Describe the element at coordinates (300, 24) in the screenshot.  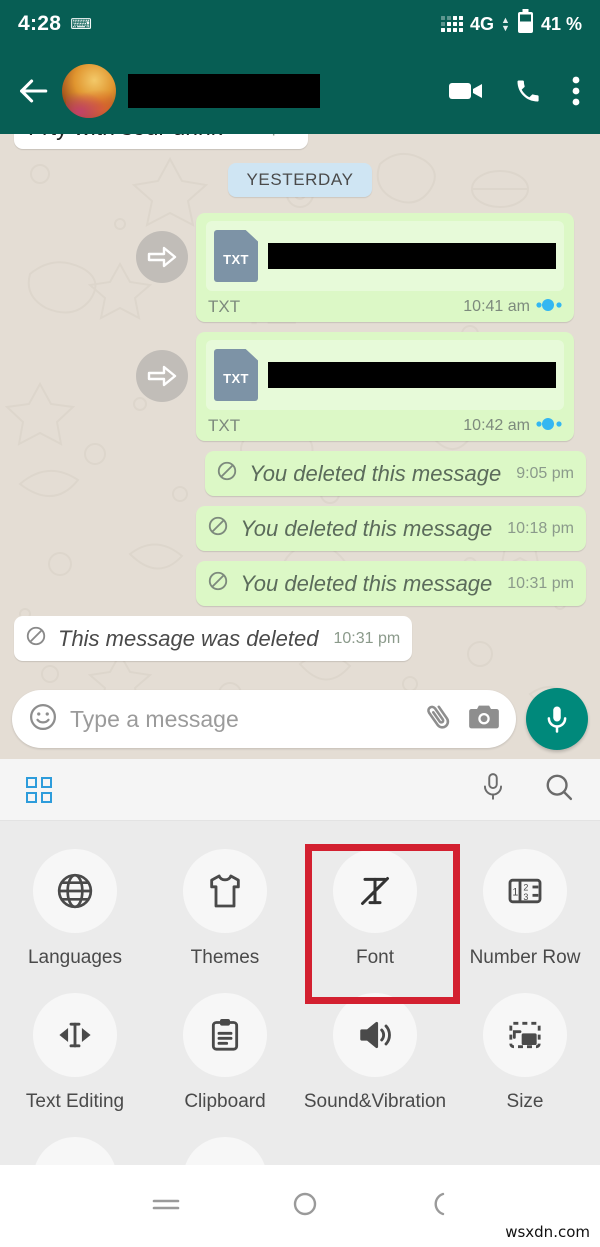
I see `status-bar: 4:28 ⌨ 4G ▲ ▼ 41 %` at that location.